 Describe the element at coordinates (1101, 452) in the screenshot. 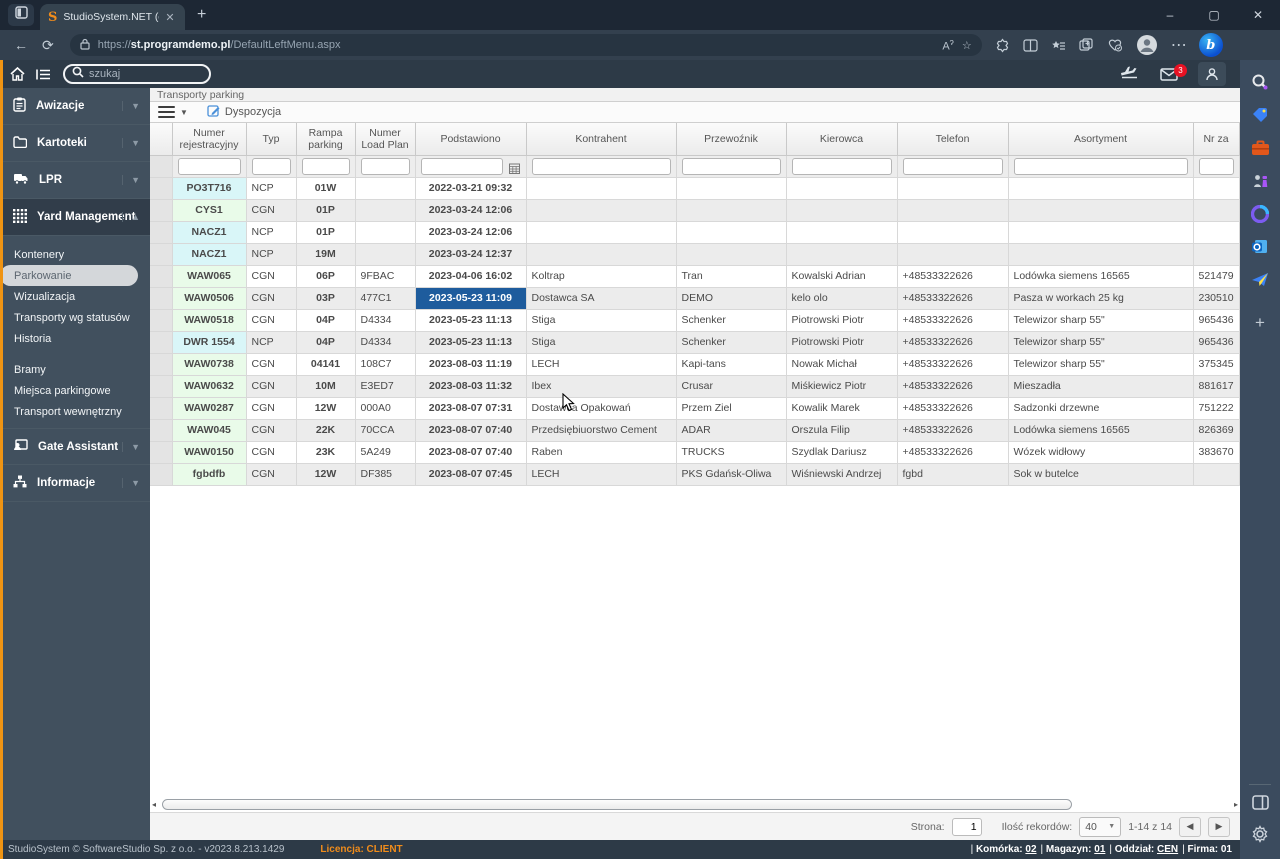

I see `cell-asortyment: Wózek widłowy` at that location.